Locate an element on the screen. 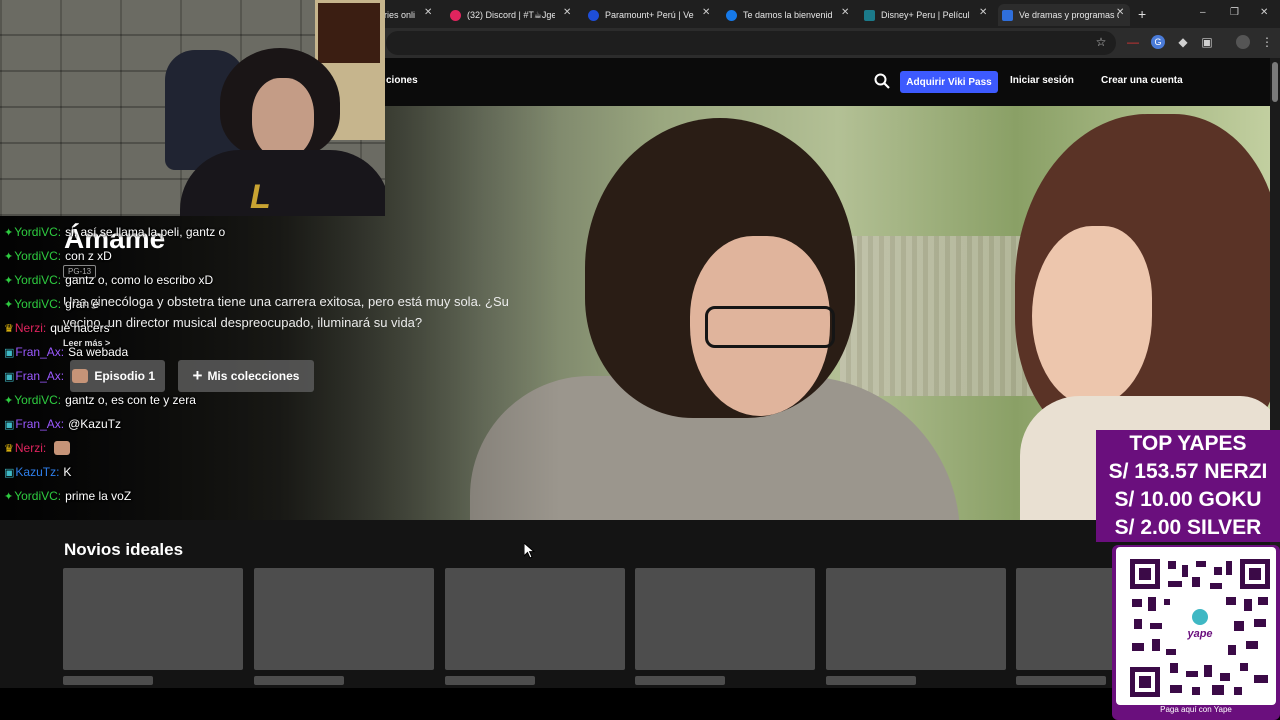  chat-text: si, así se llama la peli, gantz o is located at coordinates (145, 232).